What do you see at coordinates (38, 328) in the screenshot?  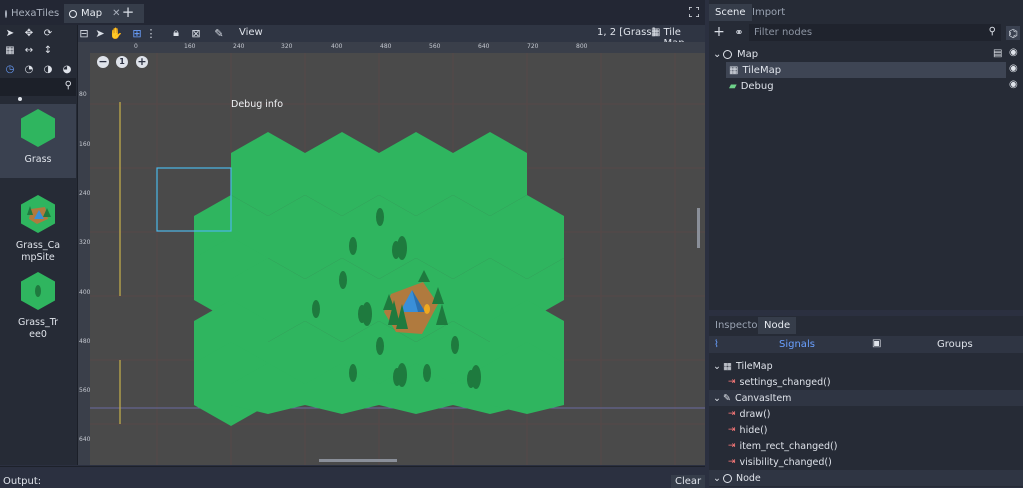 I see `tile-label: Grass_Tr ee0` at bounding box center [38, 328].